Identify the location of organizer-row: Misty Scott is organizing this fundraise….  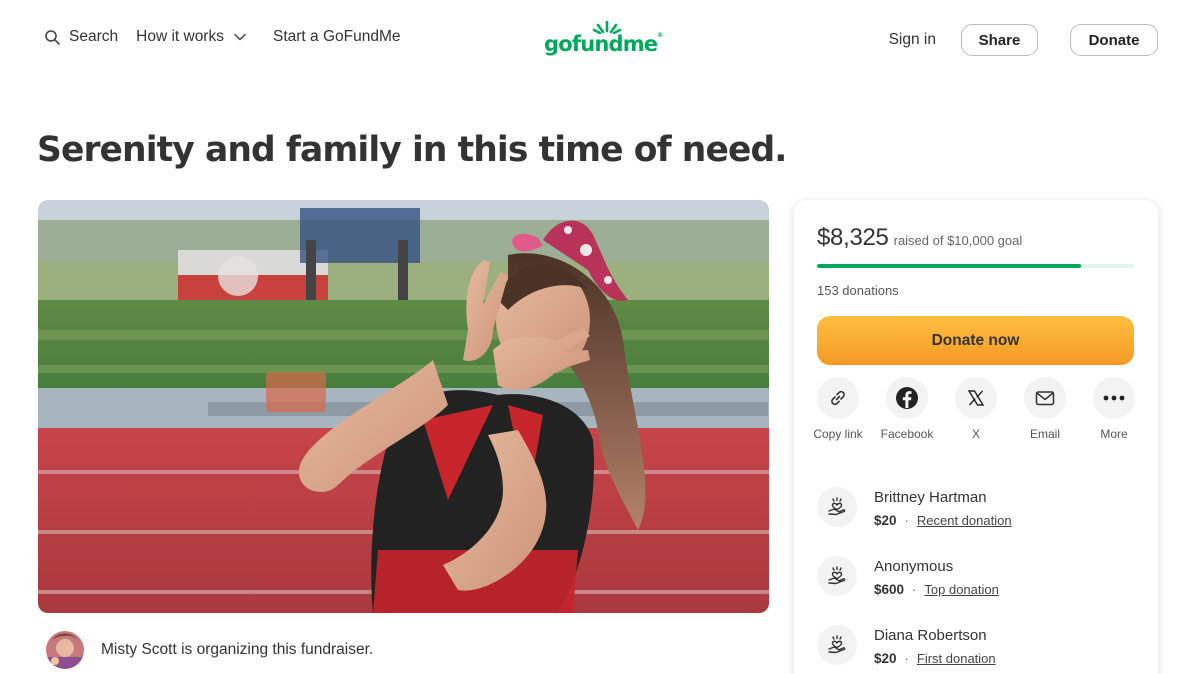
(209, 650).